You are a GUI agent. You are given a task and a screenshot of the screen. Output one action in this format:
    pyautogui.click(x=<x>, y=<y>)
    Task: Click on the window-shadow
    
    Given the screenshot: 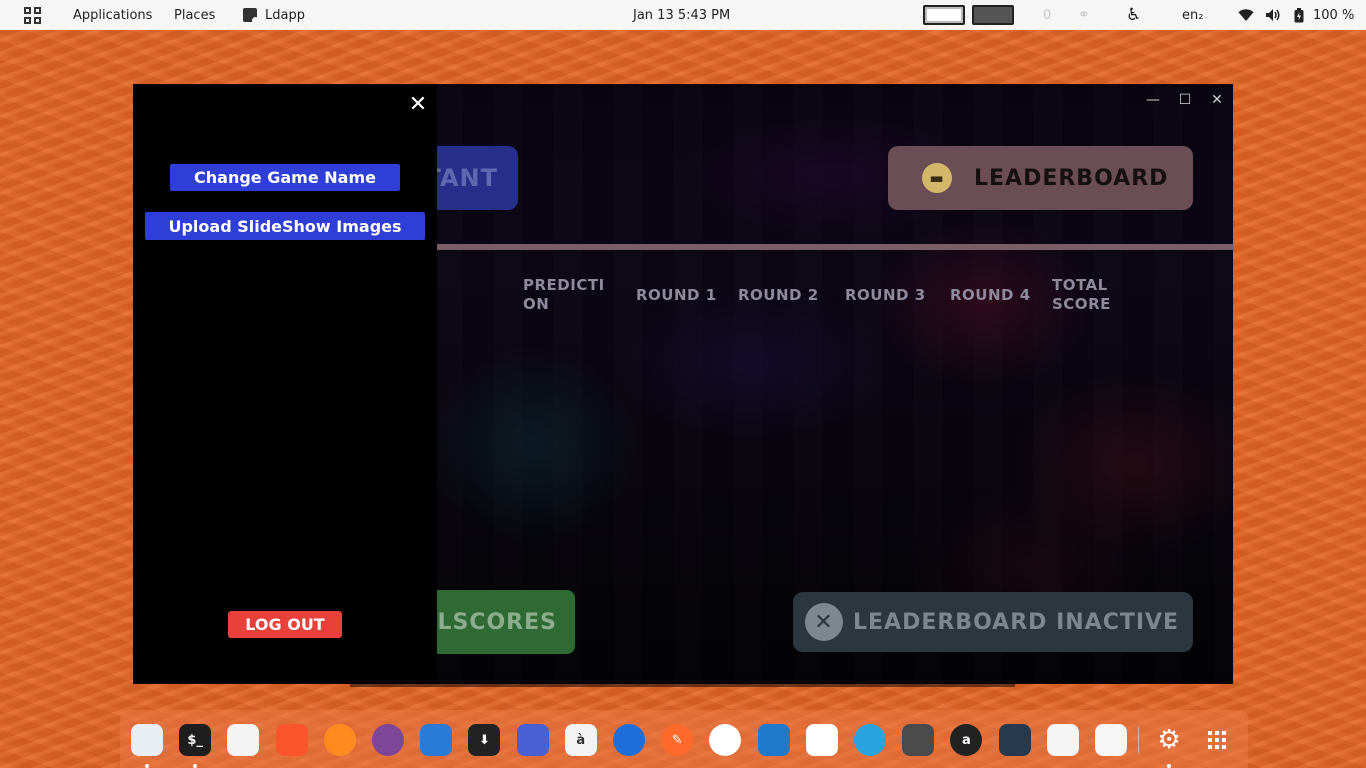 What is the action you would take?
    pyautogui.click(x=682, y=685)
    